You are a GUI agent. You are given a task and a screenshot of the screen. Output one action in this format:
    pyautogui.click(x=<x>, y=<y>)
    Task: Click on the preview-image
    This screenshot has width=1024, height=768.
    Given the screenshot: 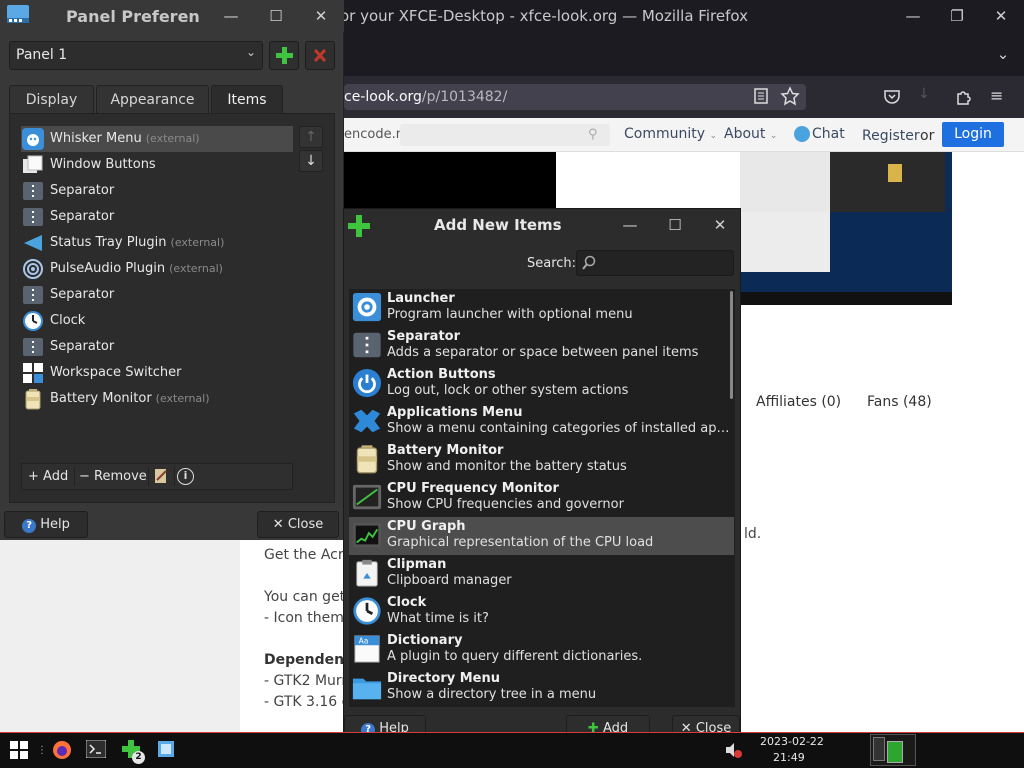 What is the action you would take?
    pyautogui.click(x=450, y=182)
    